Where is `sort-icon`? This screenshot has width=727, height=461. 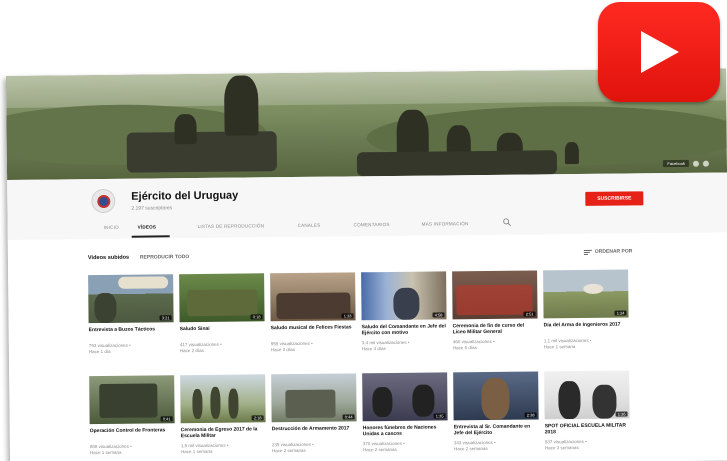
sort-icon is located at coordinates (587, 252).